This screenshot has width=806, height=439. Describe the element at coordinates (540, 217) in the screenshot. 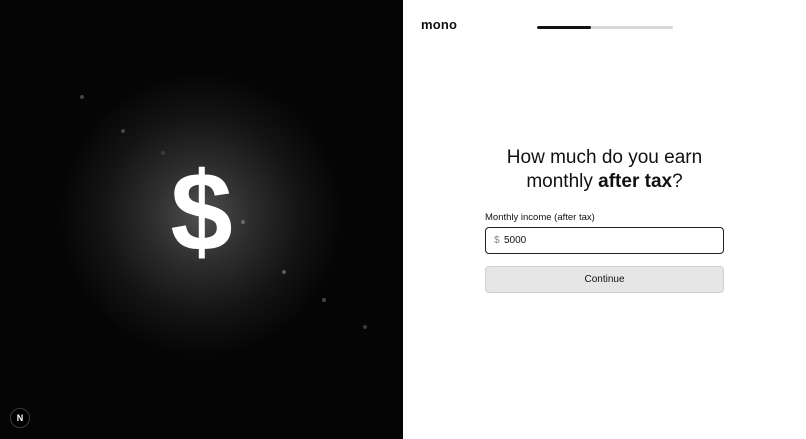

I see `income-field-label: Monthly income (after tax)` at that location.